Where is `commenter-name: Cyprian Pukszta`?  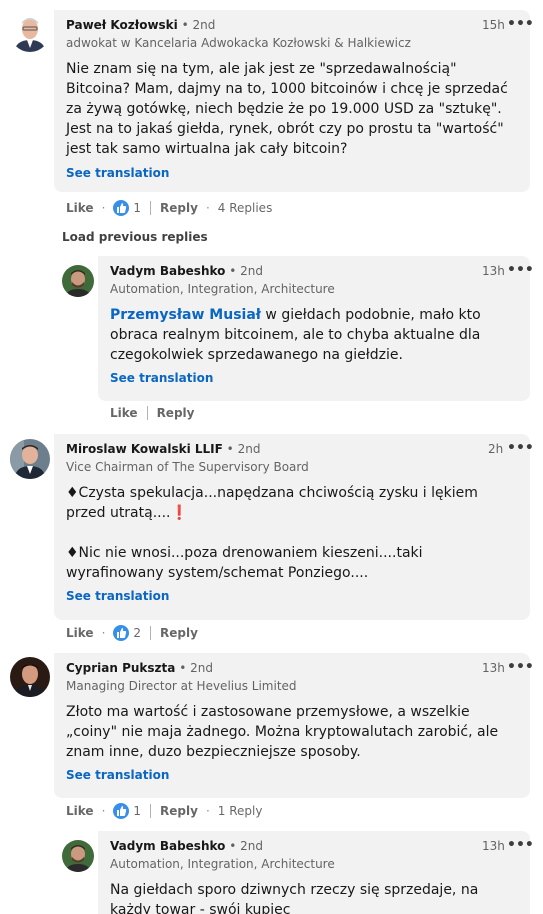
commenter-name: Cyprian Pukszta is located at coordinates (120, 668).